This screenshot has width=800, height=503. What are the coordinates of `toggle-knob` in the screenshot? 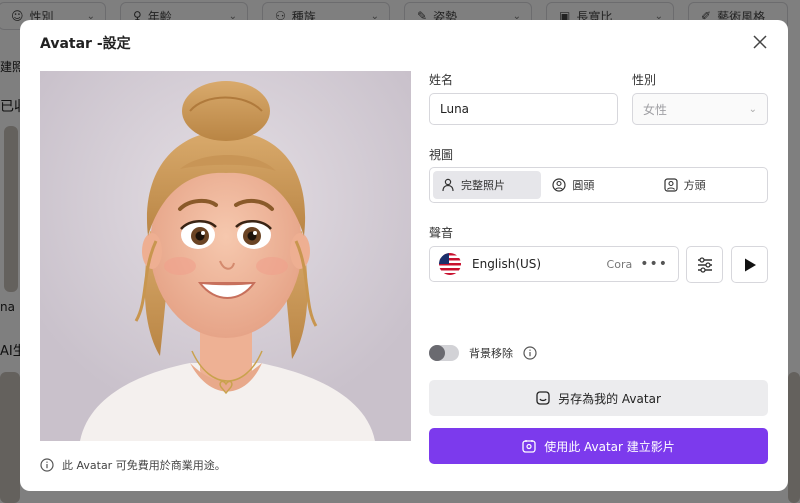 It's located at (437, 353).